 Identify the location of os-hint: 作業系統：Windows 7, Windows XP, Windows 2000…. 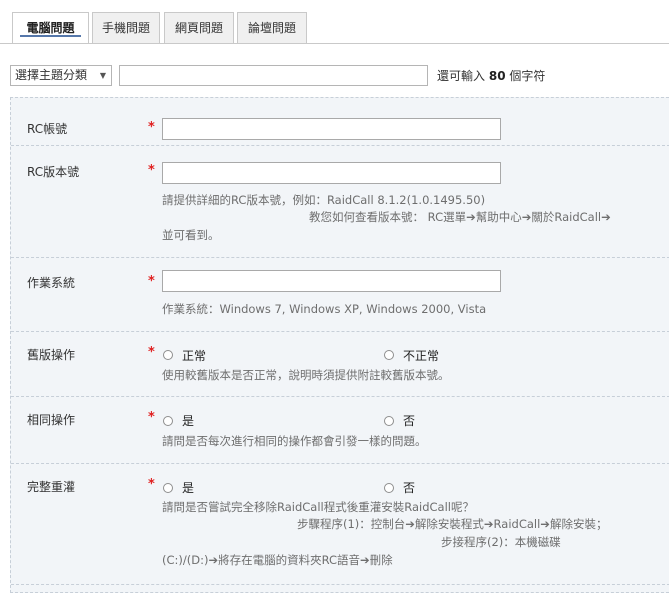
(324, 309).